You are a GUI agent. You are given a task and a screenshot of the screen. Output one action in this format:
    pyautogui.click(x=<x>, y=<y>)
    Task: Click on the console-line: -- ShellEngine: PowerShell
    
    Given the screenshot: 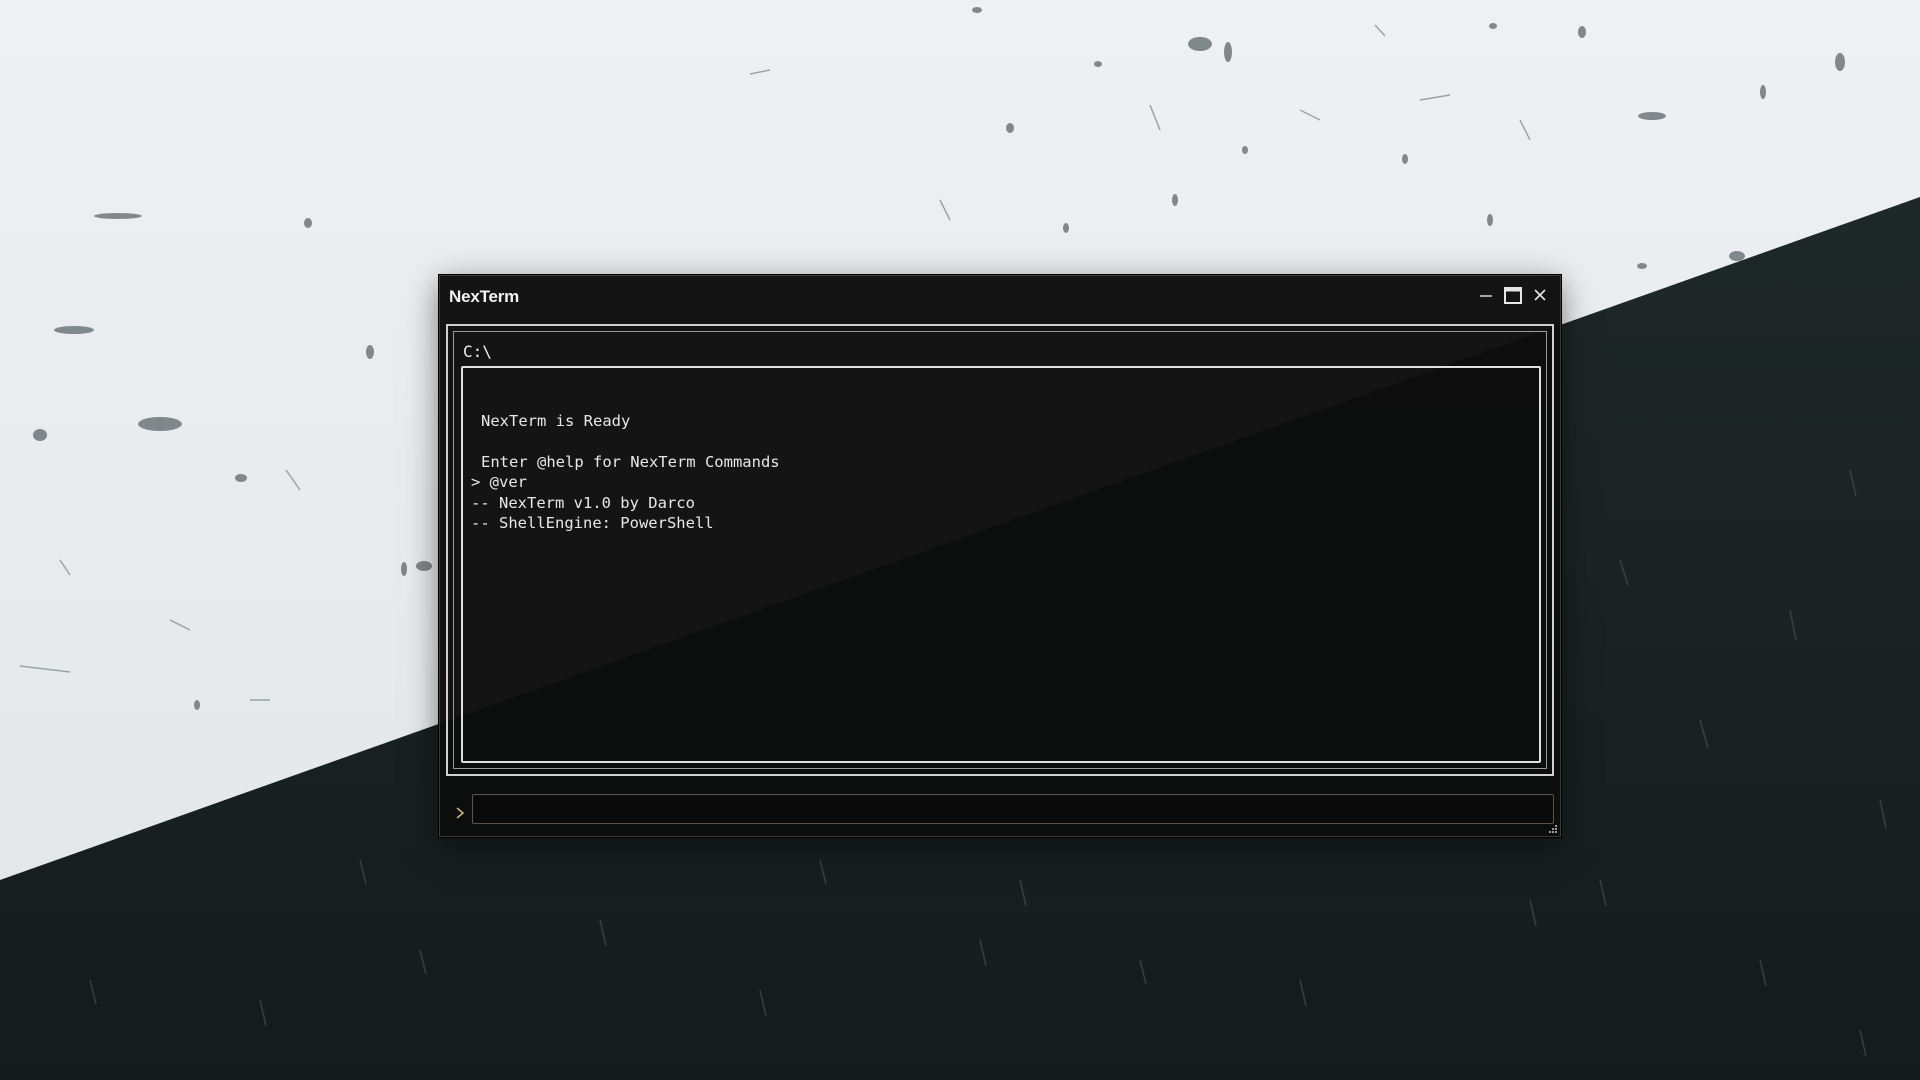 What is the action you would take?
    pyautogui.click(x=592, y=523)
    